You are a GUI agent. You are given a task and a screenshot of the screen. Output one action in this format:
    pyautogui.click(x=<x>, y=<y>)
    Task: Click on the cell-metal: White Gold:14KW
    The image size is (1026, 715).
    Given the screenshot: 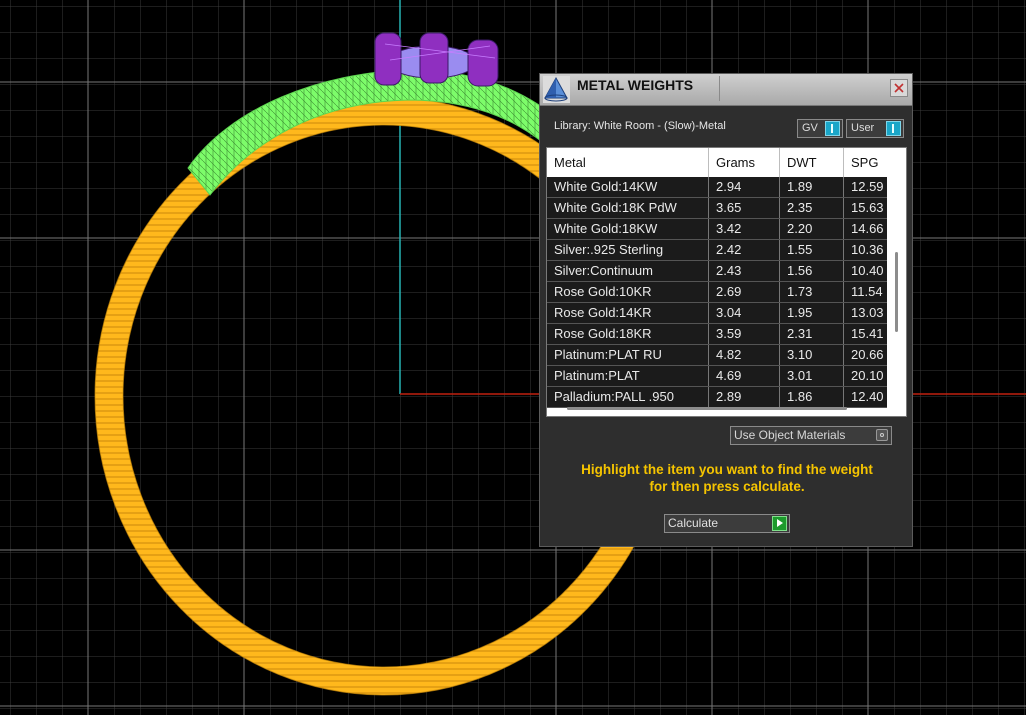 What is the action you would take?
    pyautogui.click(x=628, y=187)
    